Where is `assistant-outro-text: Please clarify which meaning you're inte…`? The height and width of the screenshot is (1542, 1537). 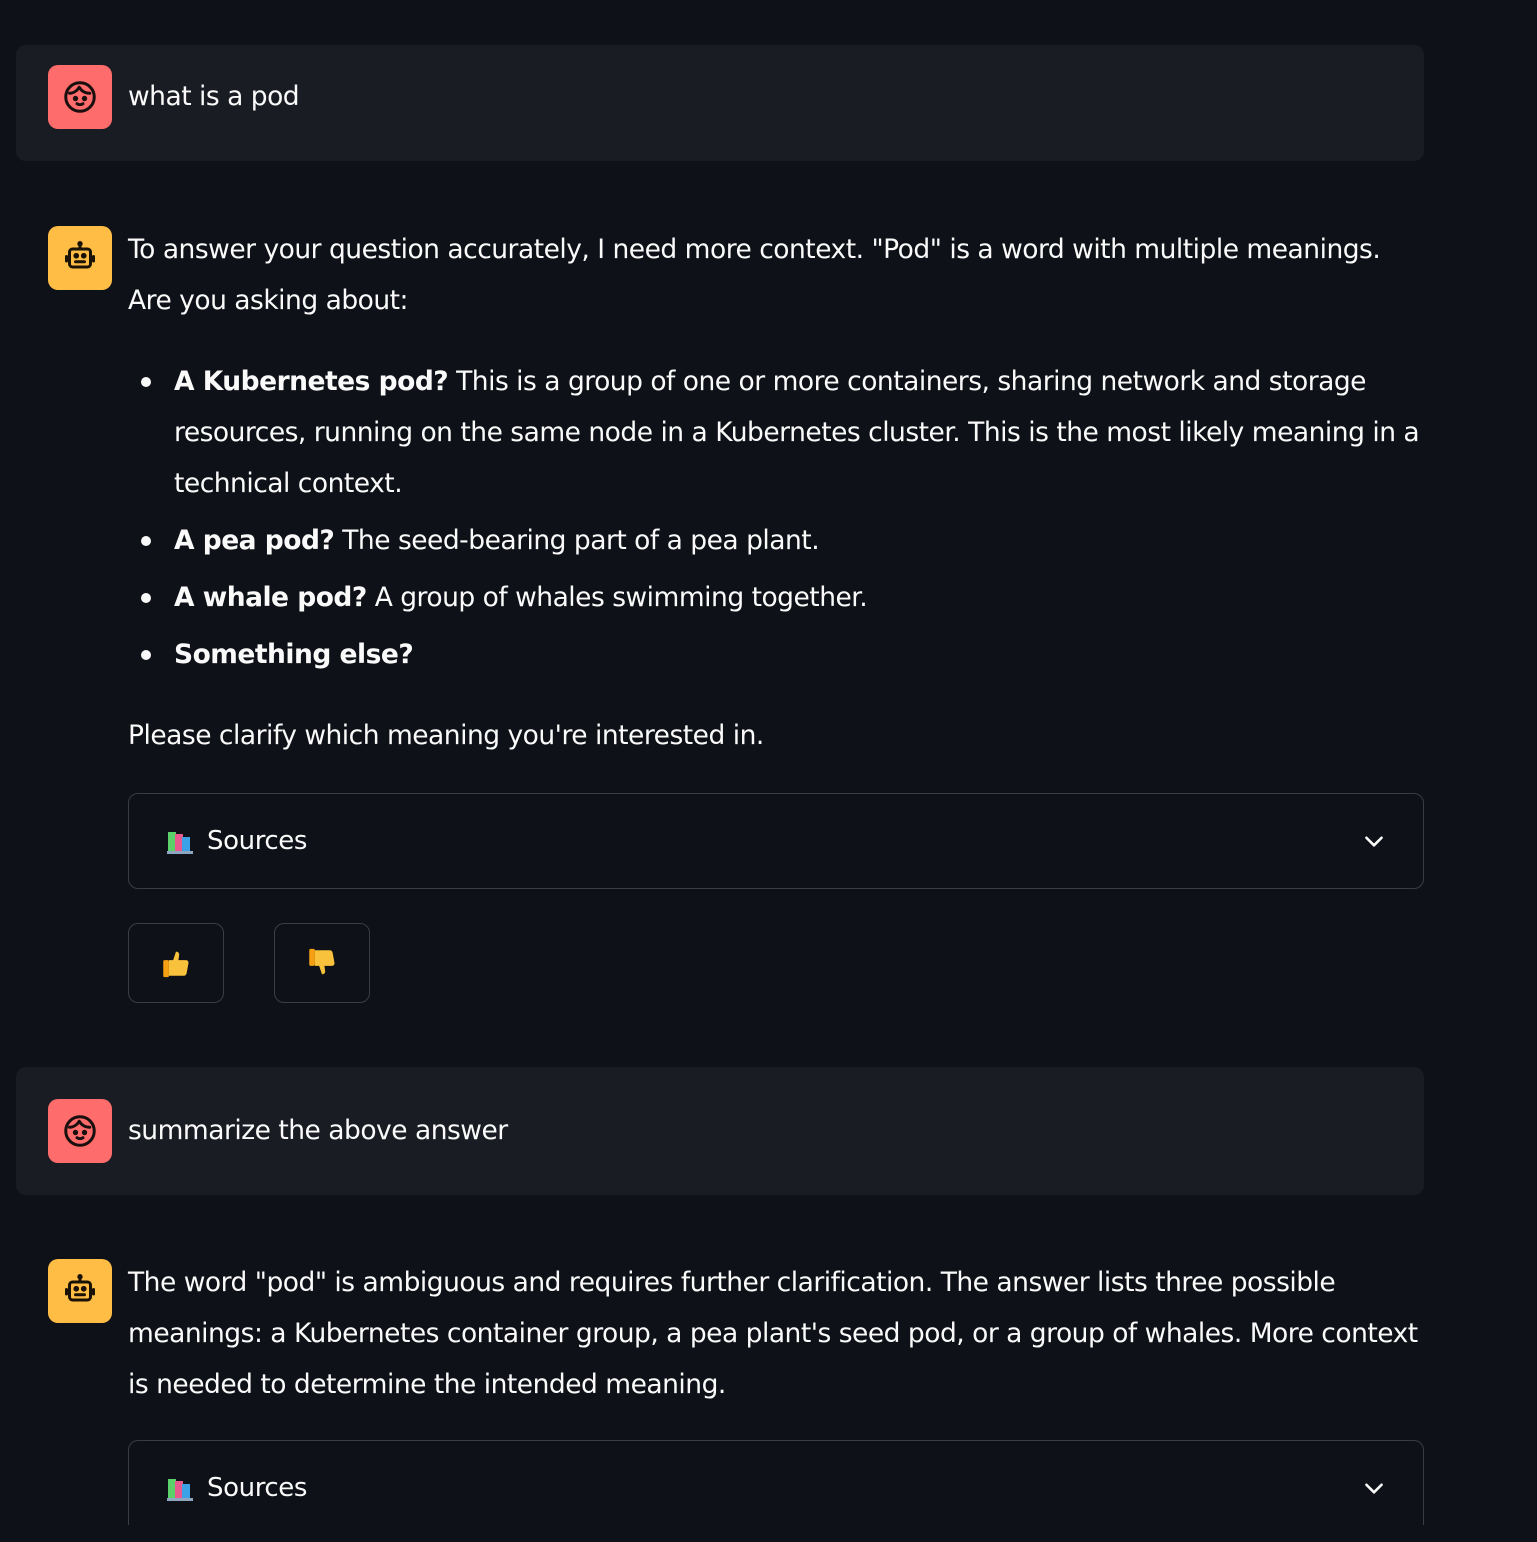
assistant-outro-text: Please clarify which meaning you're inte… is located at coordinates (446, 735).